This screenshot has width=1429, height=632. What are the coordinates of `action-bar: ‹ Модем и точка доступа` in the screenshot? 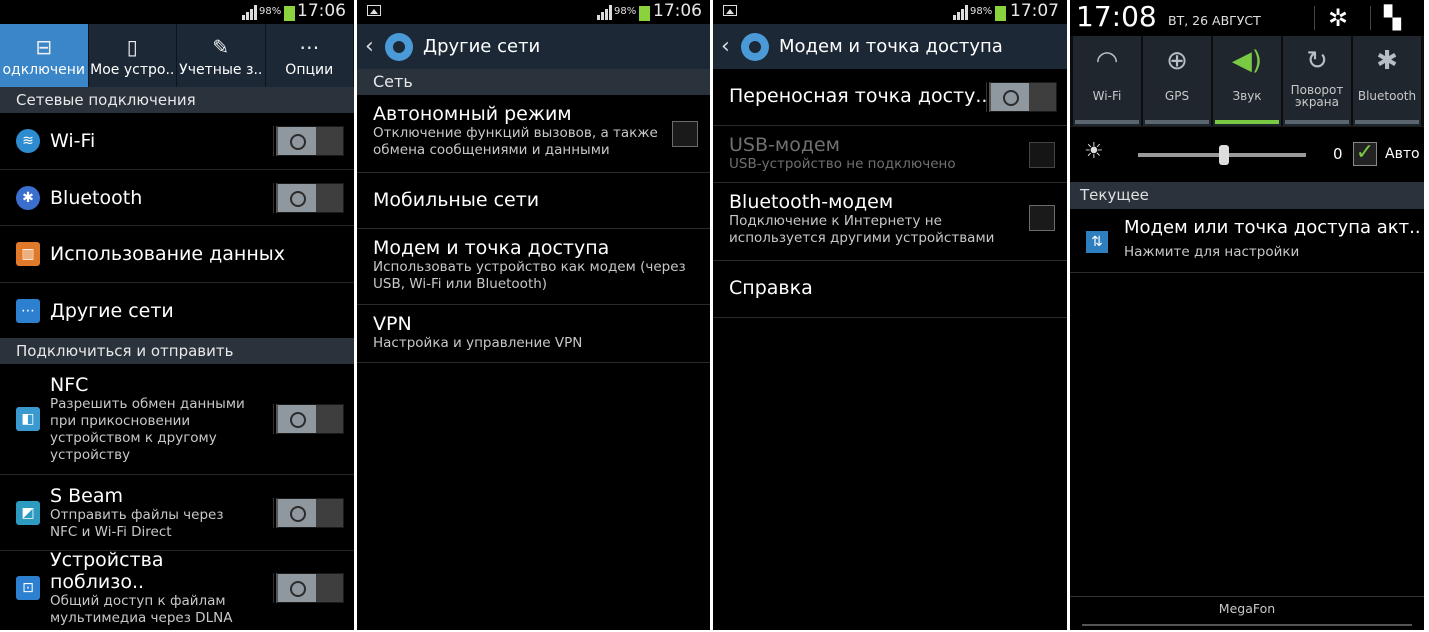 It's located at (890, 46).